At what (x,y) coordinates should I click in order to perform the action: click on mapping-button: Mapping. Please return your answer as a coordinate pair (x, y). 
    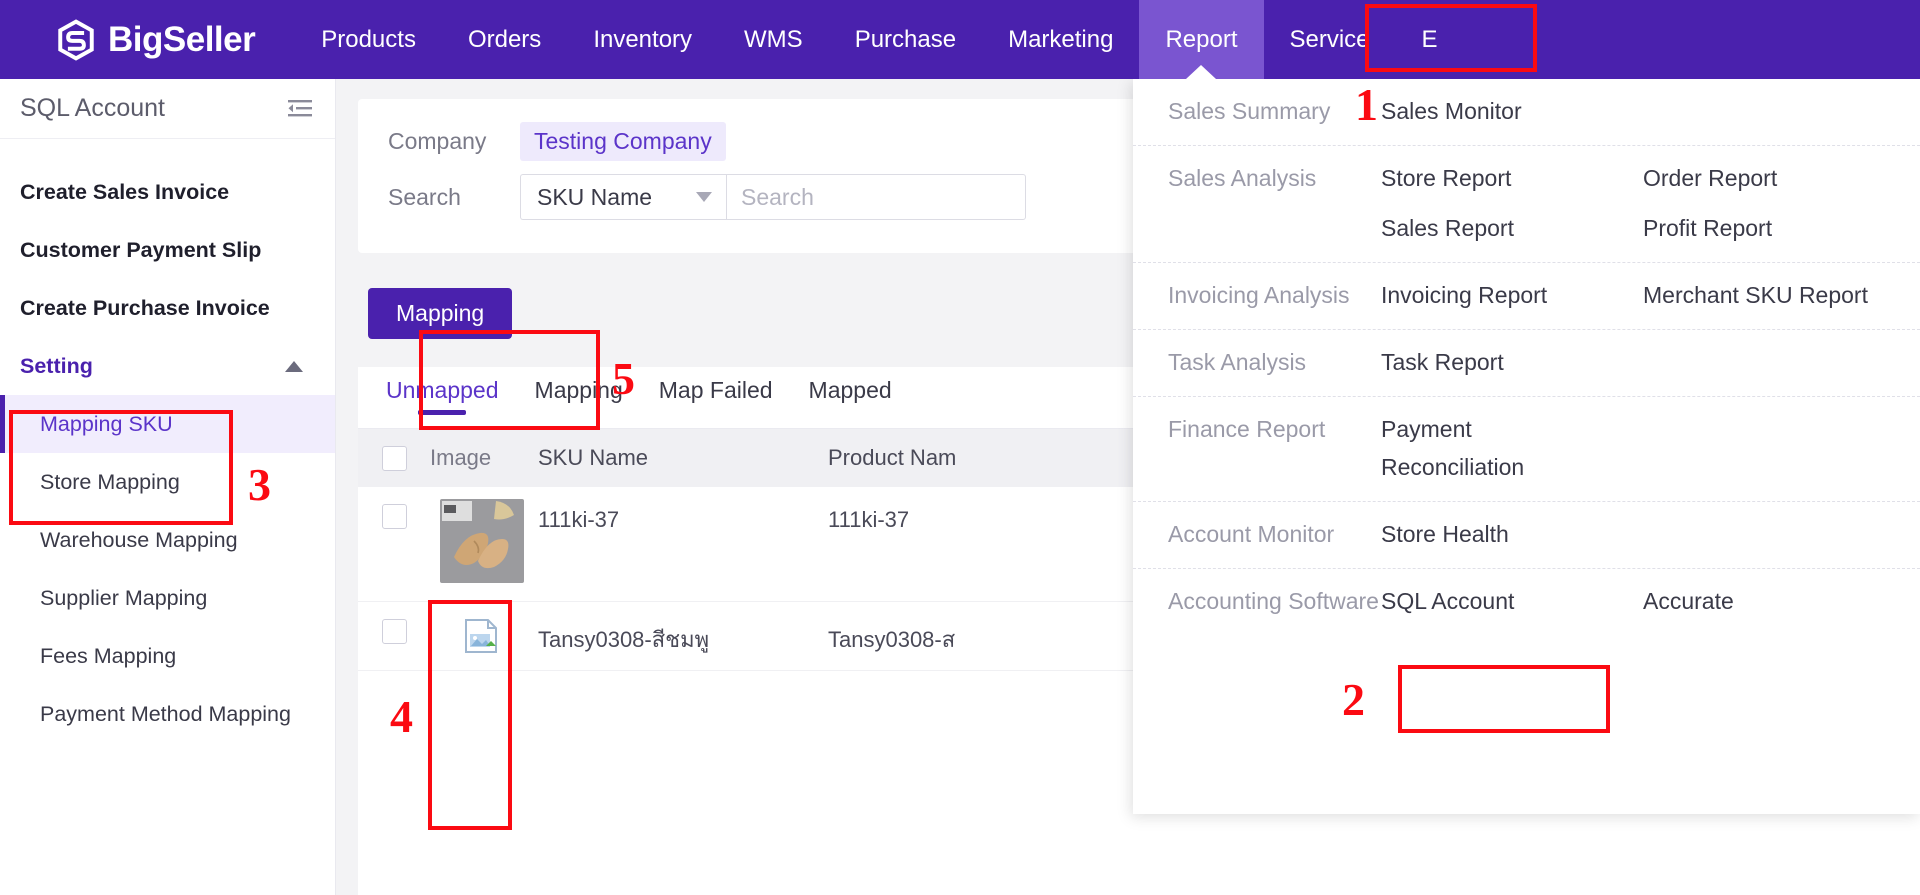
    Looking at the image, I should click on (440, 313).